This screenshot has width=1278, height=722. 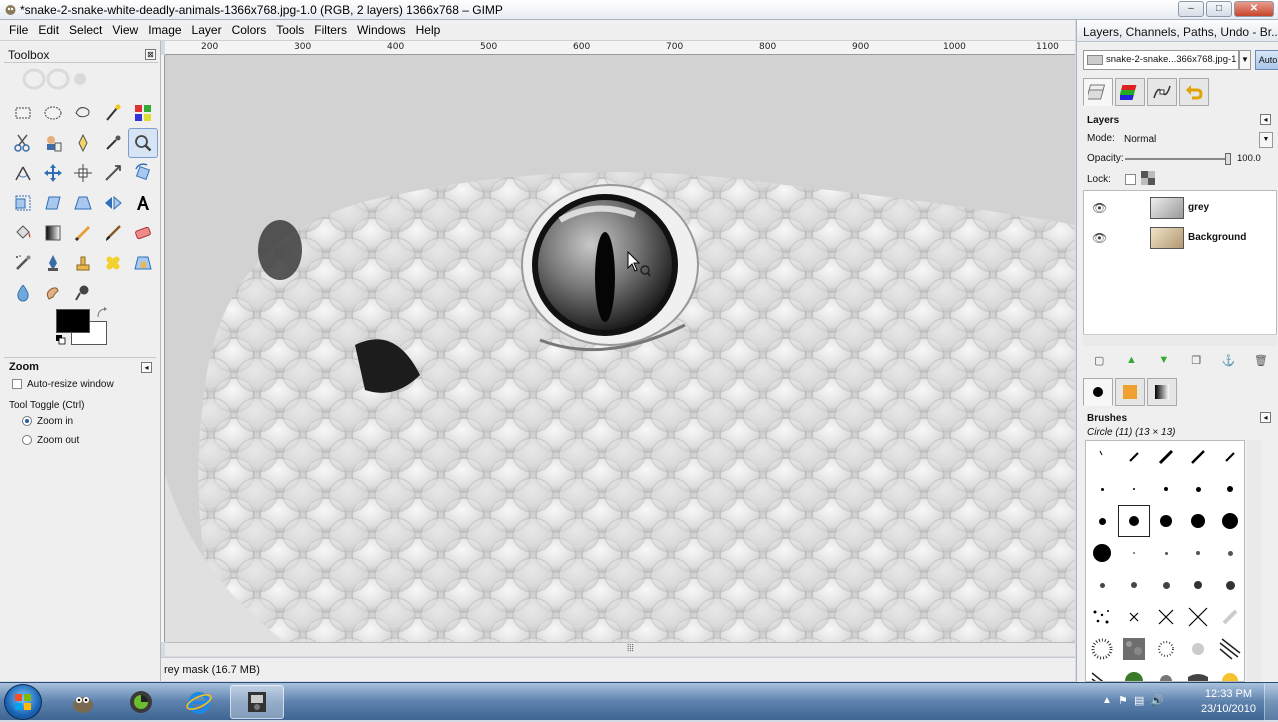 What do you see at coordinates (620, 649) in the screenshot?
I see `canvas-horizontal-scrollbar: ⦙⦙⦙` at bounding box center [620, 649].